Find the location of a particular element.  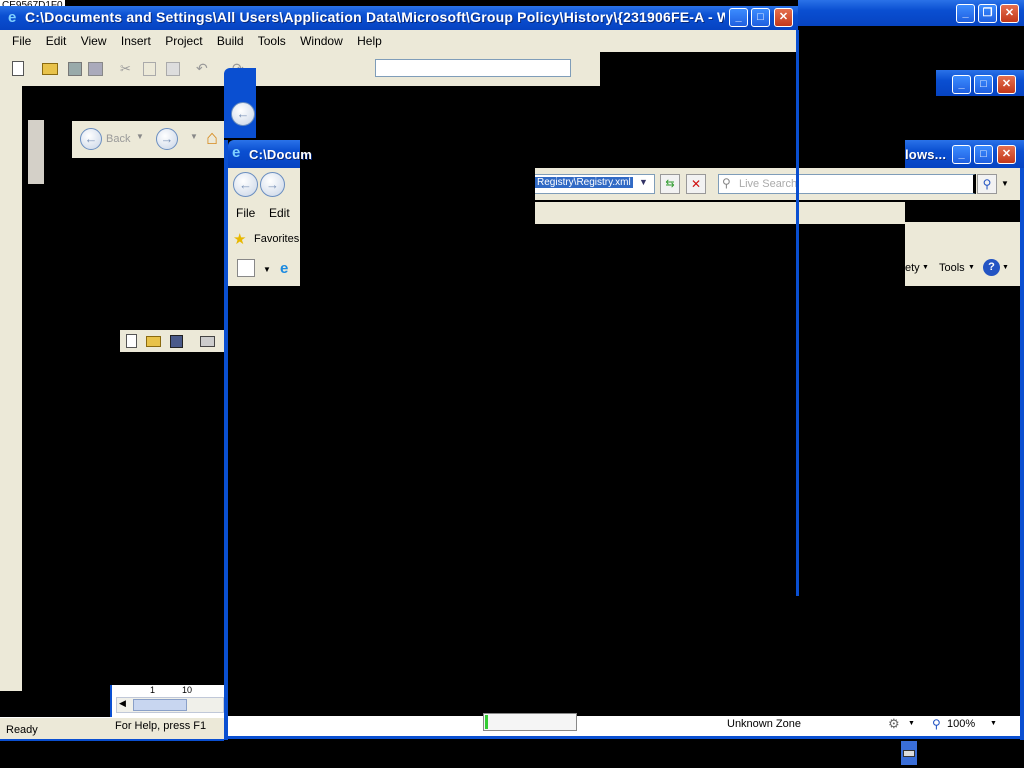

copy-icon is located at coordinates (149, 69).